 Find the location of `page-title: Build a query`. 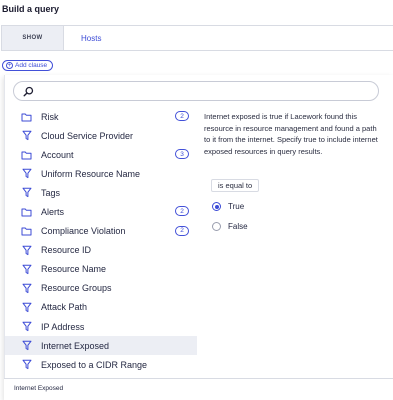

page-title: Build a query is located at coordinates (31, 9).